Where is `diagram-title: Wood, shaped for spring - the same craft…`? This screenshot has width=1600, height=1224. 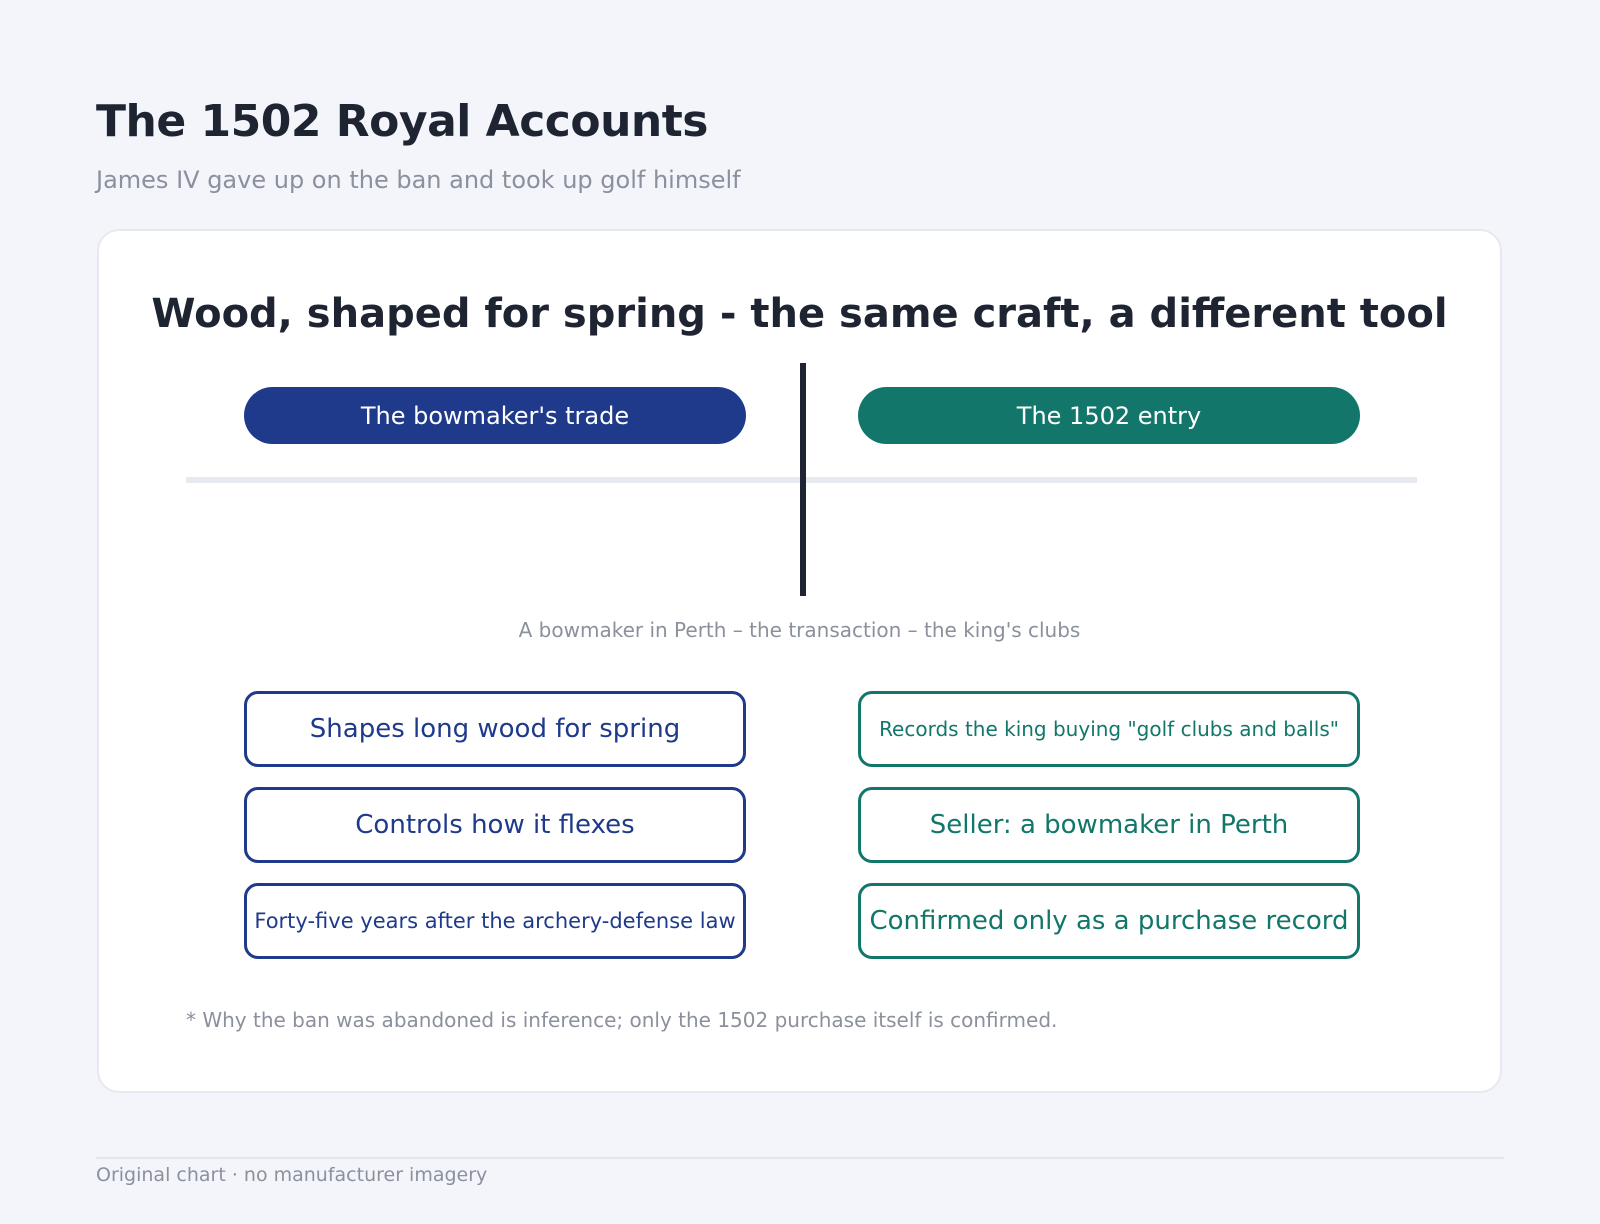 diagram-title: Wood, shaped for spring - the same craft… is located at coordinates (799, 314).